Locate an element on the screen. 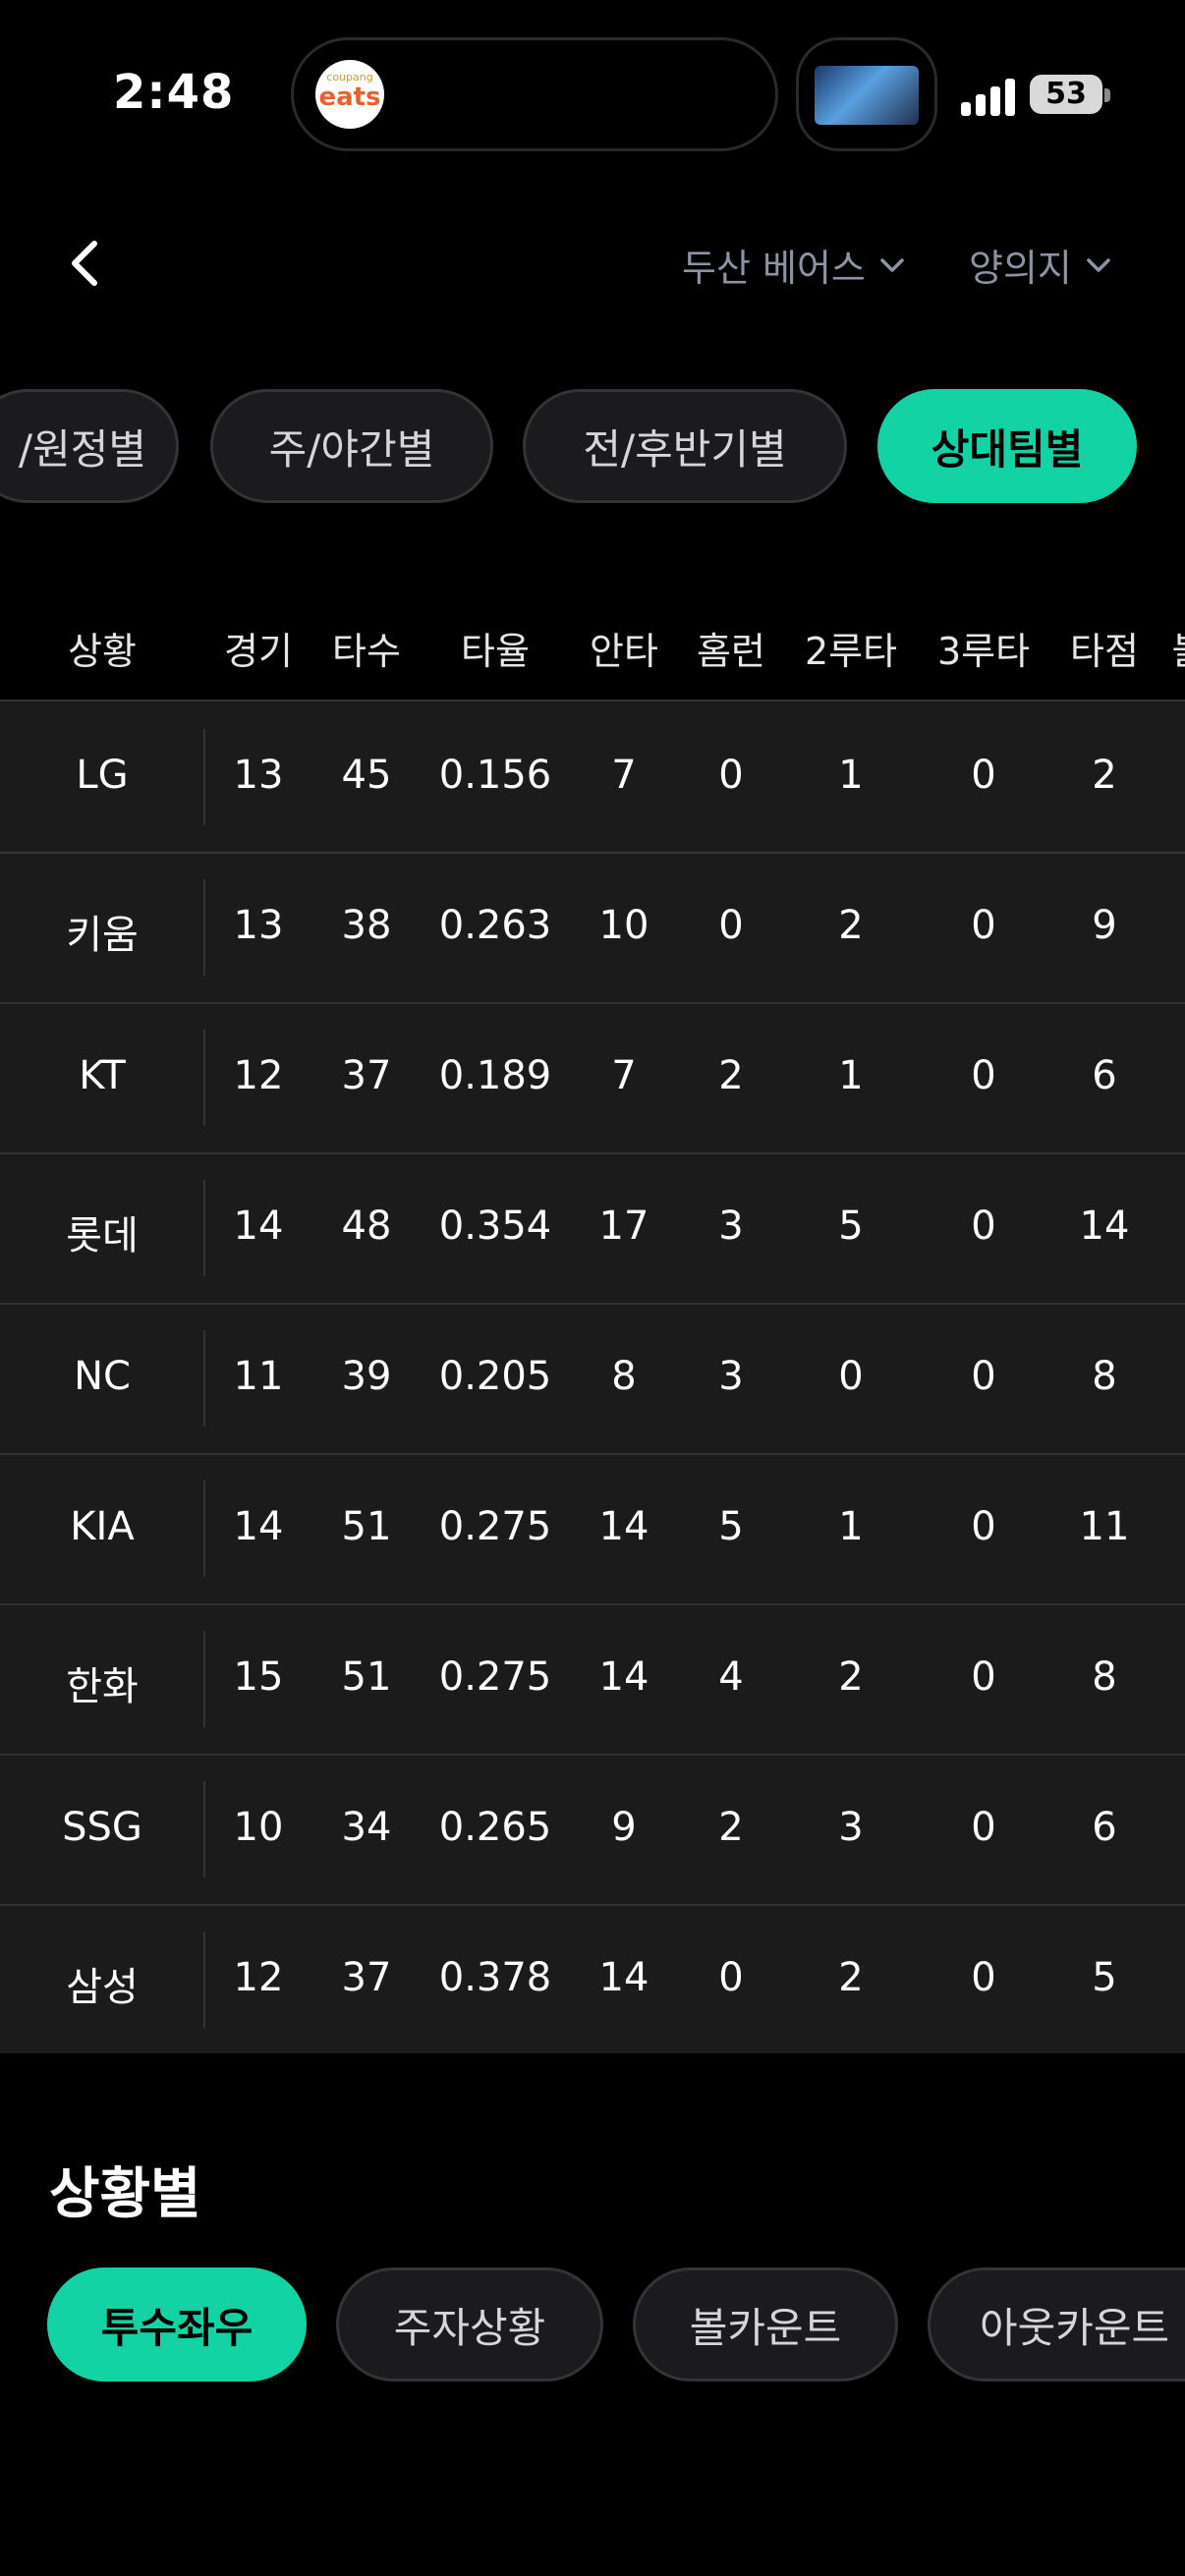 The width and height of the screenshot is (1185, 2576). video-thumbnail is located at coordinates (867, 95).